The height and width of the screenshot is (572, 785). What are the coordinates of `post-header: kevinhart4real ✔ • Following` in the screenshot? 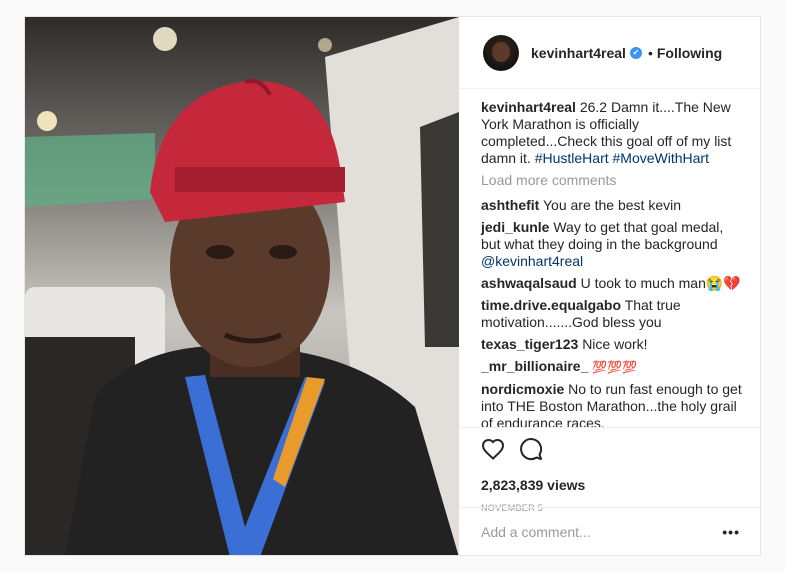 It's located at (609, 53).